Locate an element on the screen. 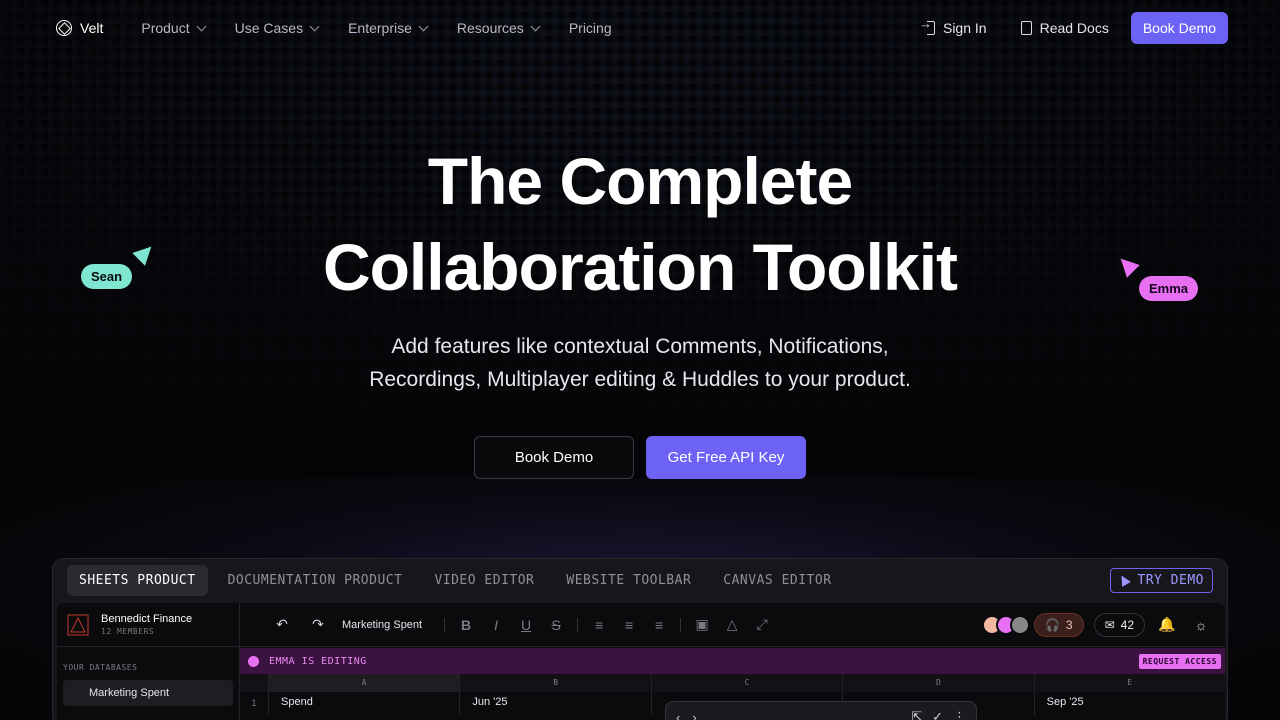  column-header-e: E is located at coordinates (1129, 683).